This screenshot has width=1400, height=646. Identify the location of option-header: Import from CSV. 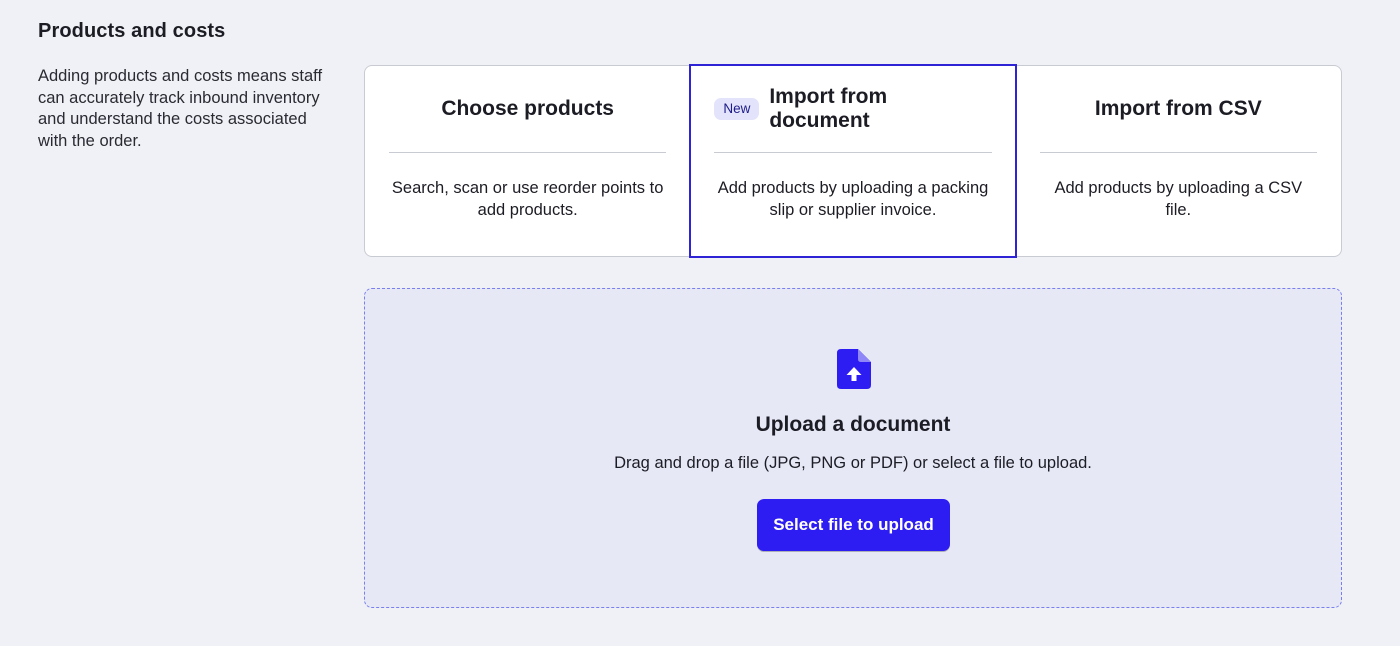
(1178, 109).